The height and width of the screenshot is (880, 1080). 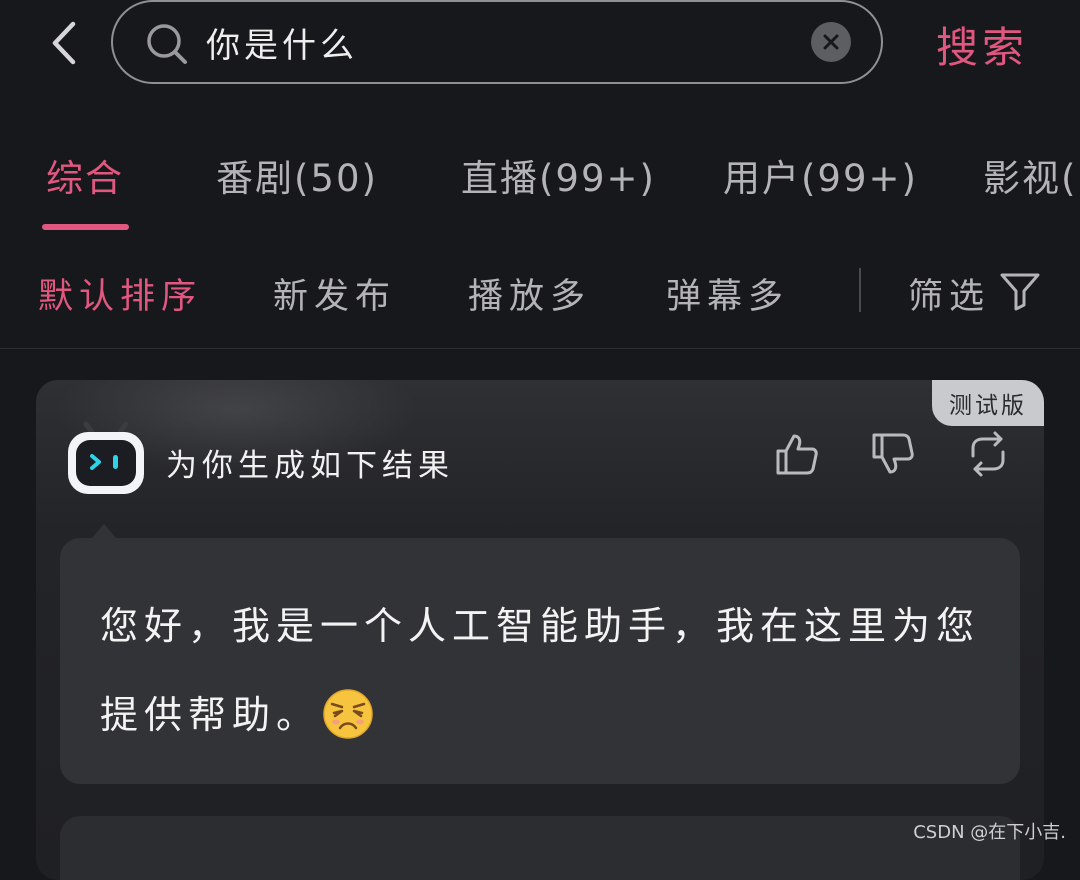 What do you see at coordinates (297, 175) in the screenshot?
I see `tab-anime: 番剧(50)` at bounding box center [297, 175].